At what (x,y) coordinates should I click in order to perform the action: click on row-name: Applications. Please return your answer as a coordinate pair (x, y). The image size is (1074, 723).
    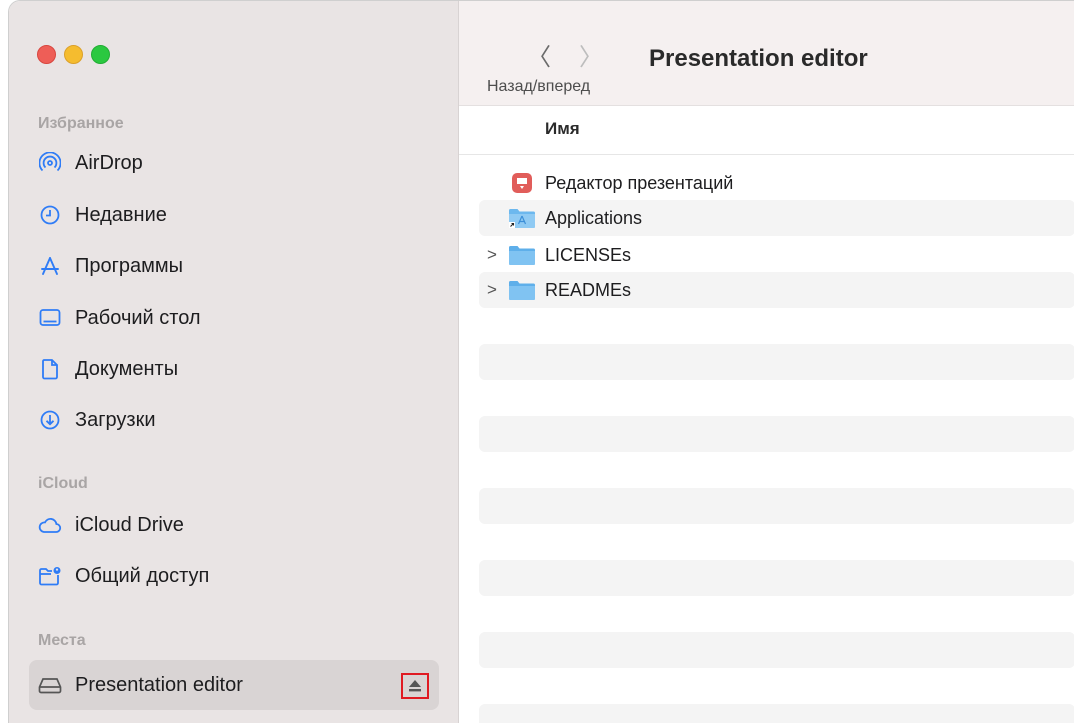
    Looking at the image, I should click on (594, 217).